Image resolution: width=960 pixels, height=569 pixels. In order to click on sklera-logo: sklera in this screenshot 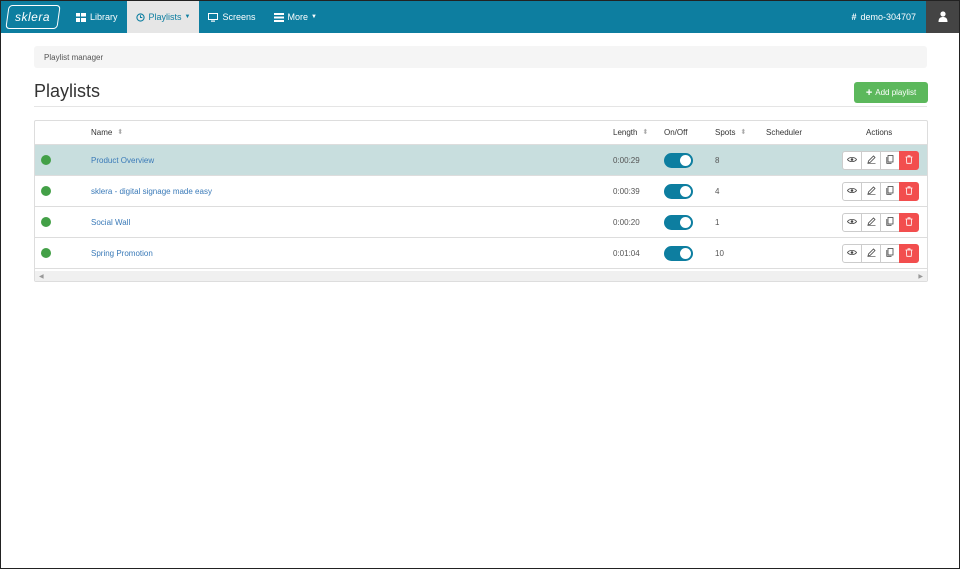, I will do `click(33, 17)`.